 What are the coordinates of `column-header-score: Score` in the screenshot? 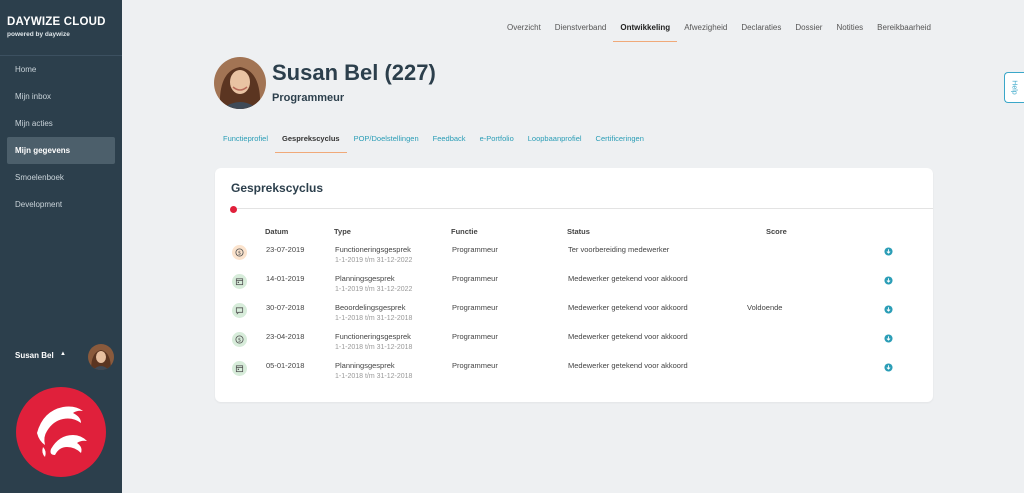 It's located at (776, 231).